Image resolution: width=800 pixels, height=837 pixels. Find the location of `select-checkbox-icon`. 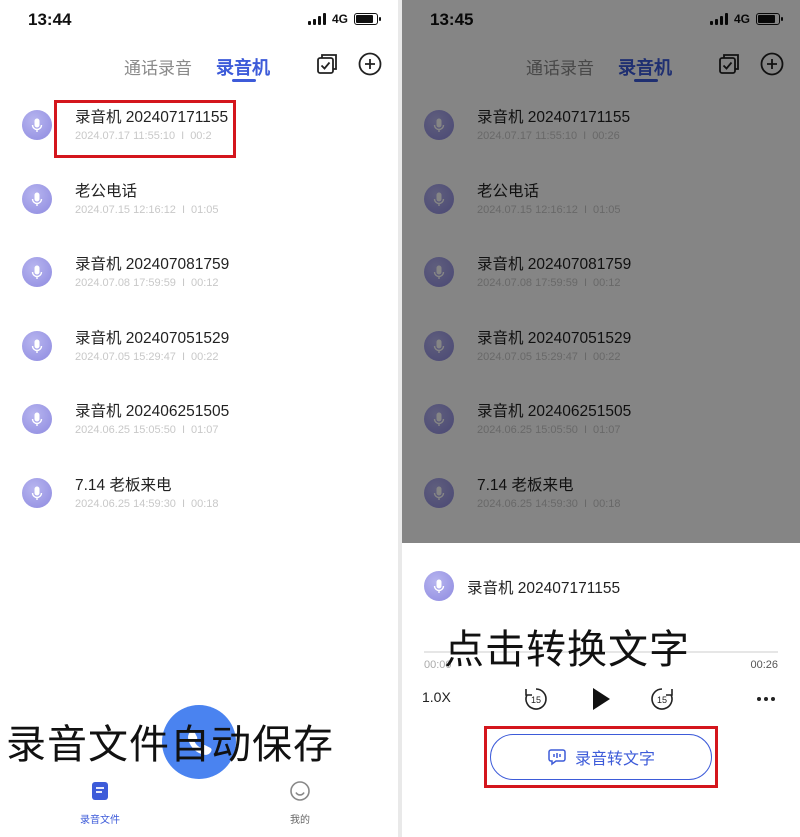

select-checkbox-icon is located at coordinates (327, 64).